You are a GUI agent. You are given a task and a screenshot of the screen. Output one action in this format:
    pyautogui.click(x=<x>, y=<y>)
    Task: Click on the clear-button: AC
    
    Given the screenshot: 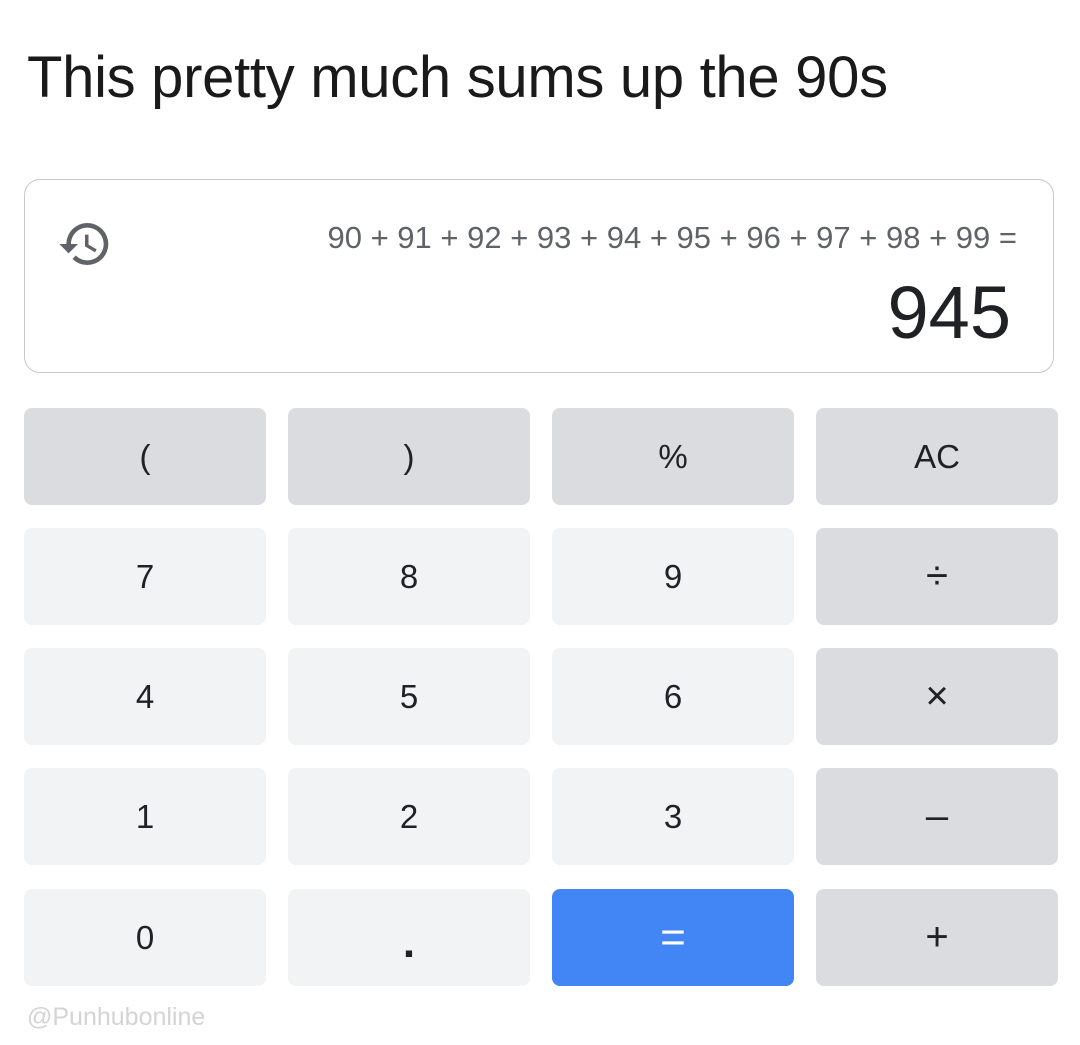 What is the action you would take?
    pyautogui.click(x=937, y=456)
    